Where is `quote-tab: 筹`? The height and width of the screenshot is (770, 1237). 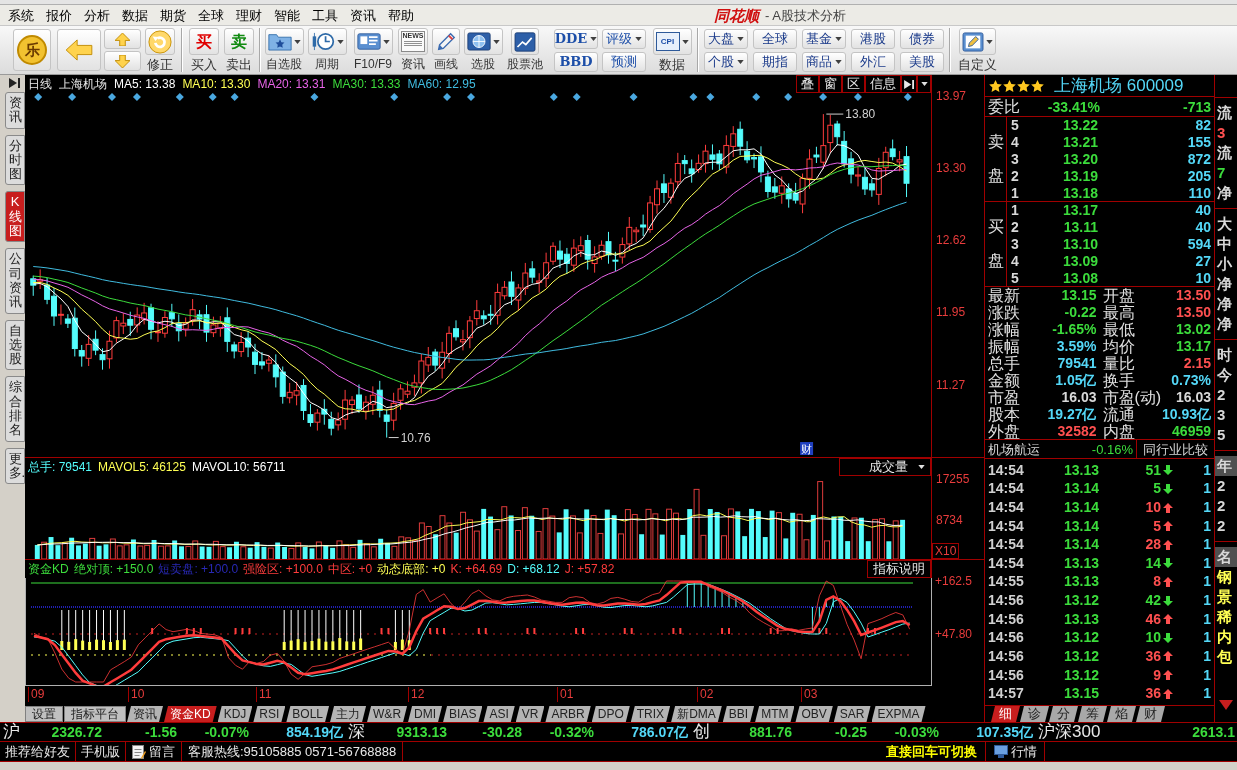
quote-tab: 筹 is located at coordinates (1092, 714).